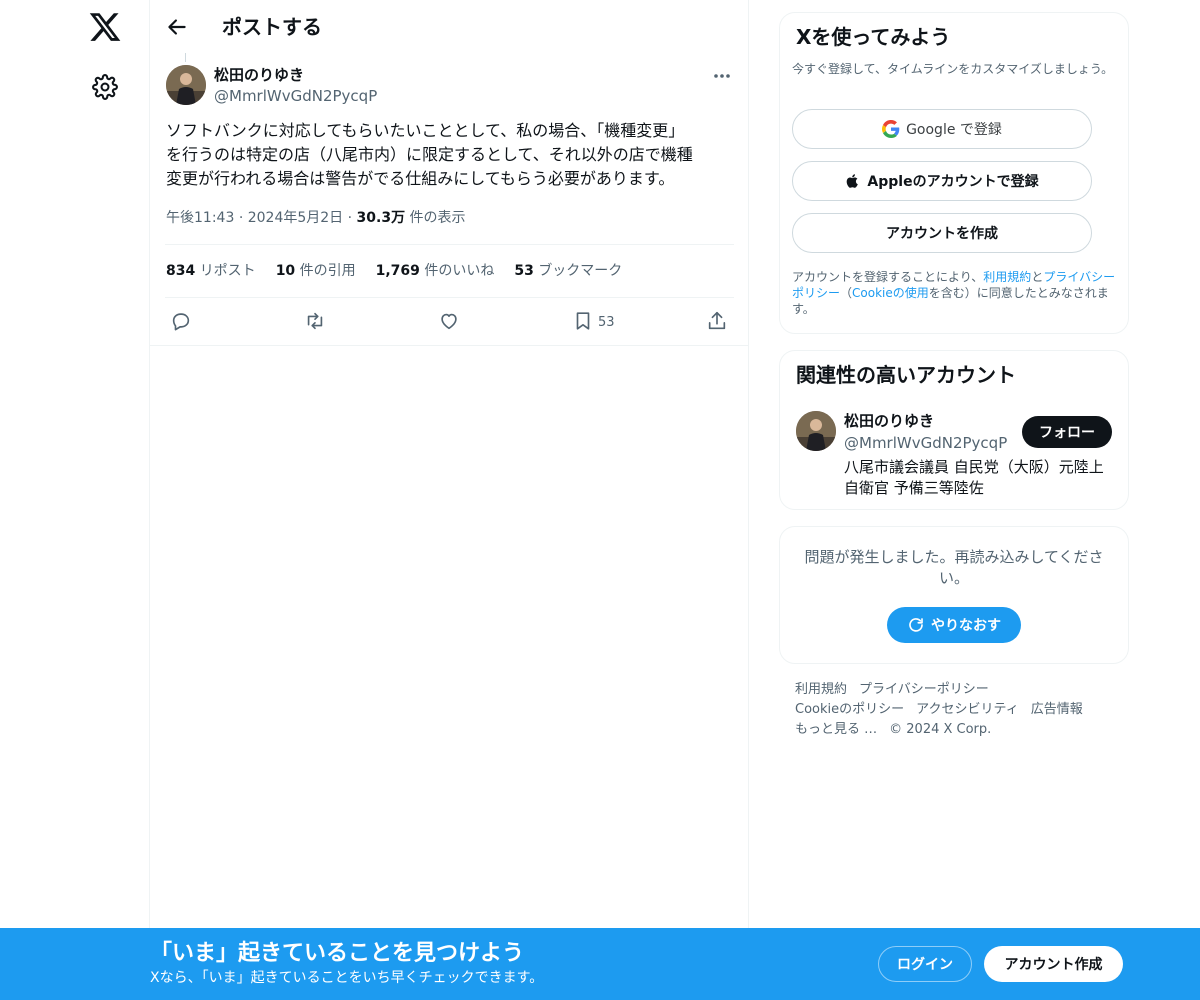 The image size is (1200, 1000). Describe the element at coordinates (272, 27) in the screenshot. I see `page-title: ポストする` at that location.